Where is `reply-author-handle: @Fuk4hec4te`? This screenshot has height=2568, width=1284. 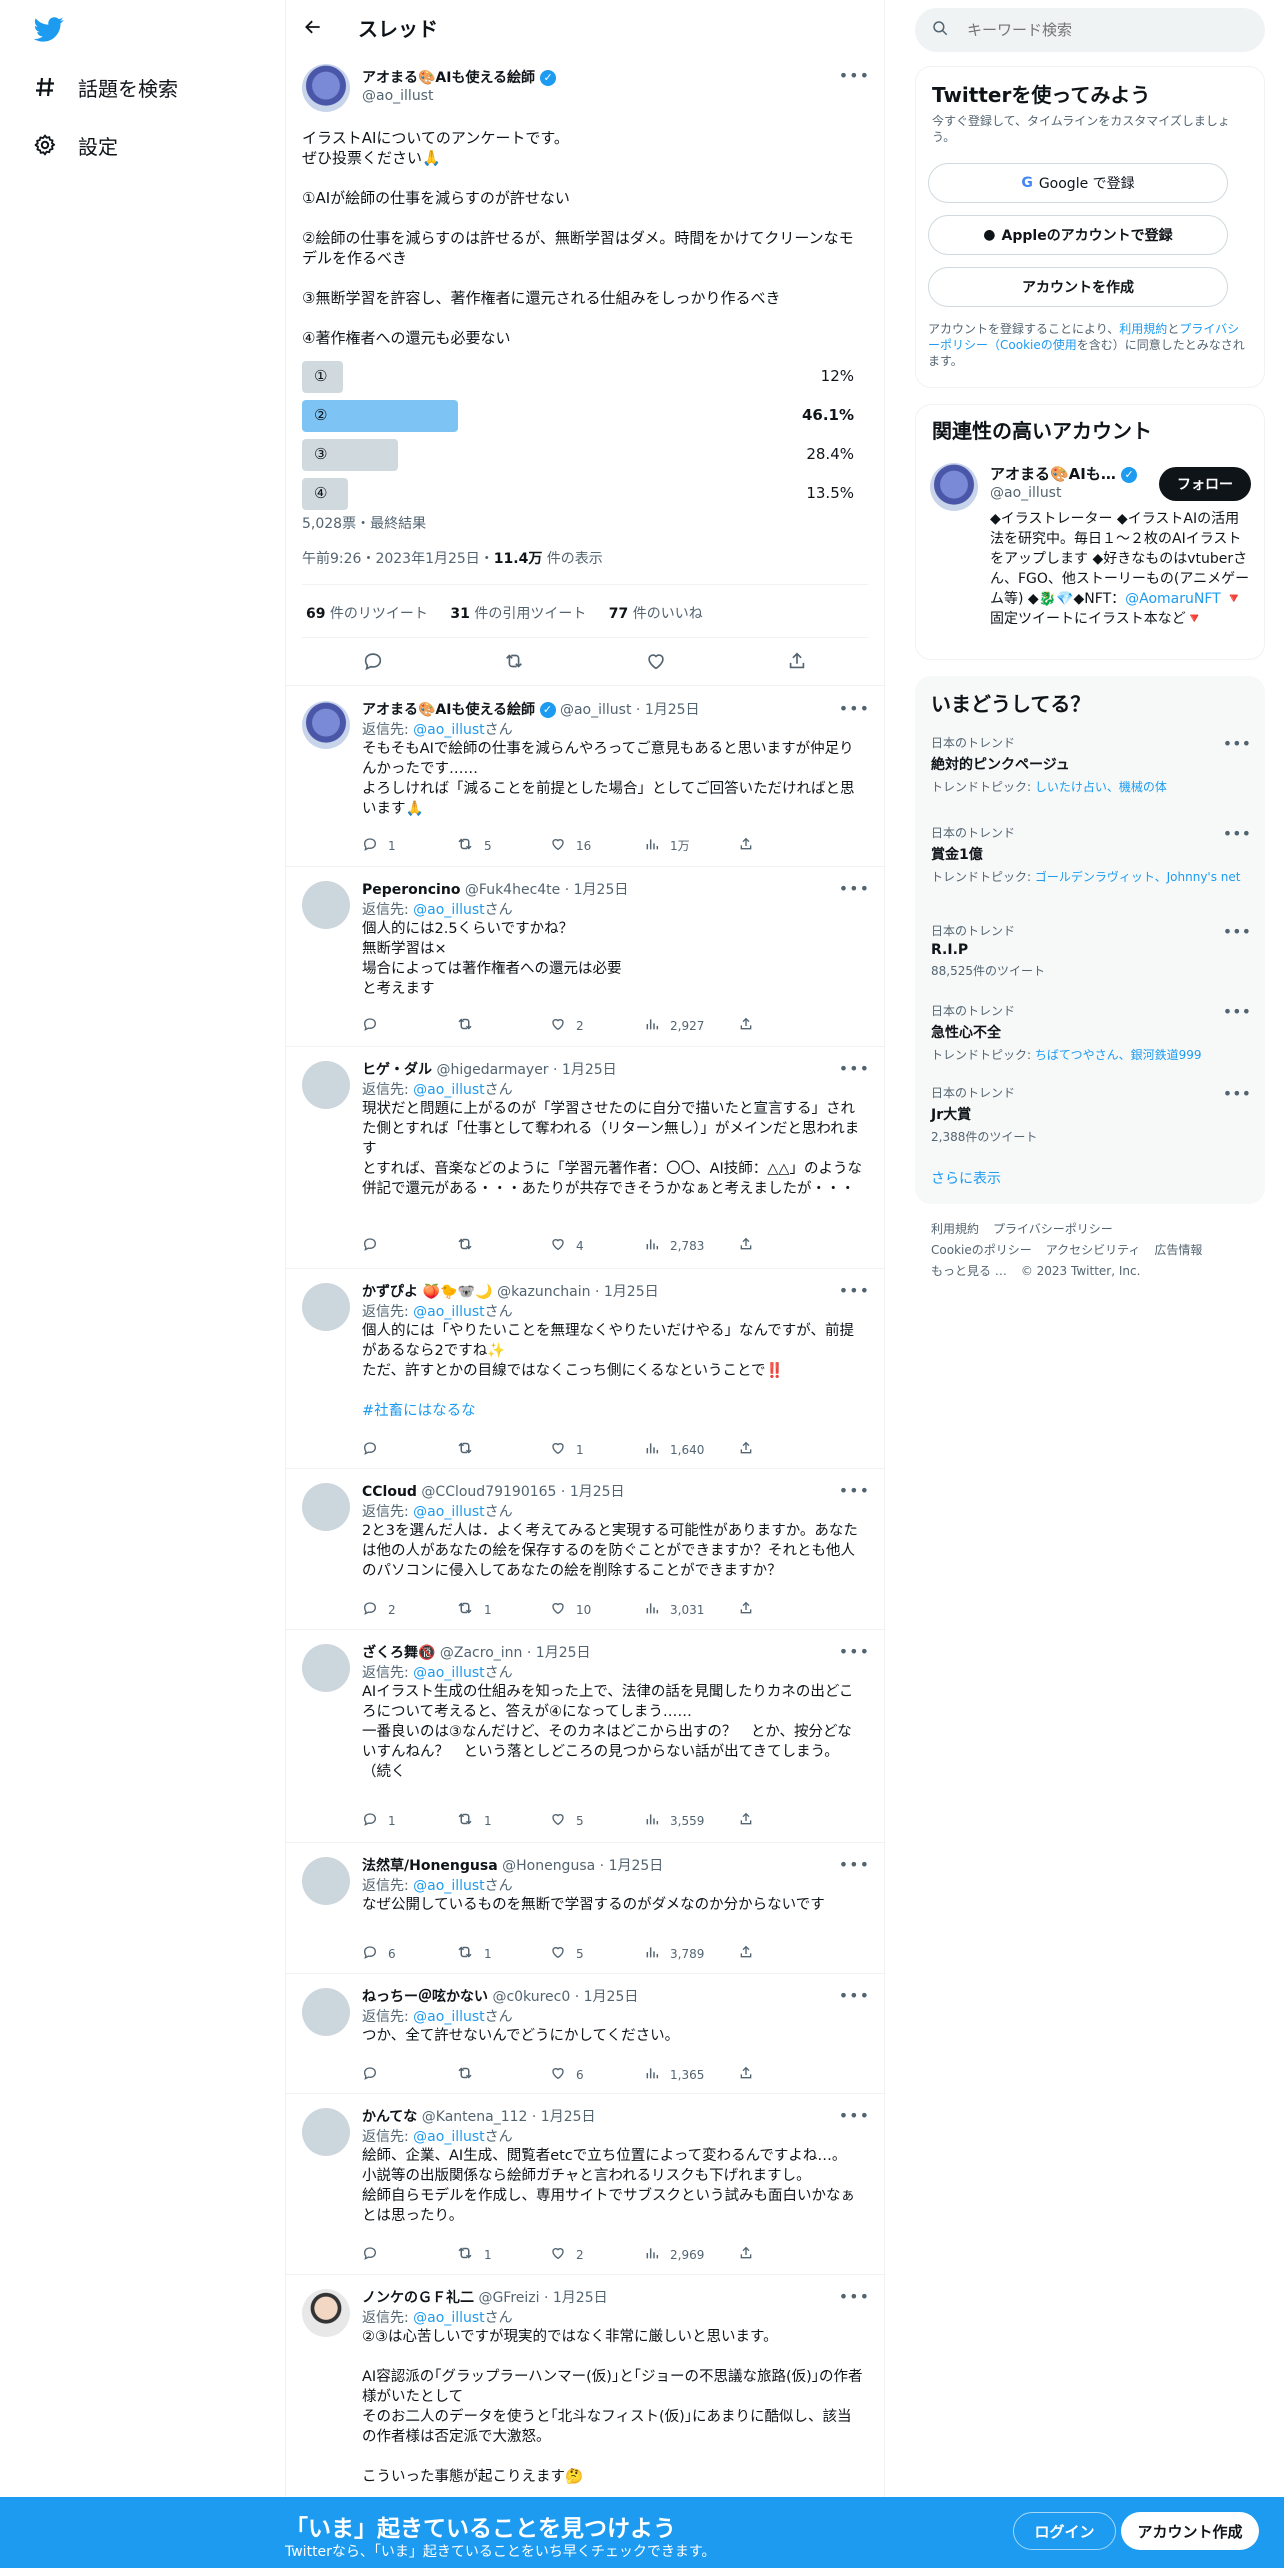 reply-author-handle: @Fuk4hec4te is located at coordinates (512, 890).